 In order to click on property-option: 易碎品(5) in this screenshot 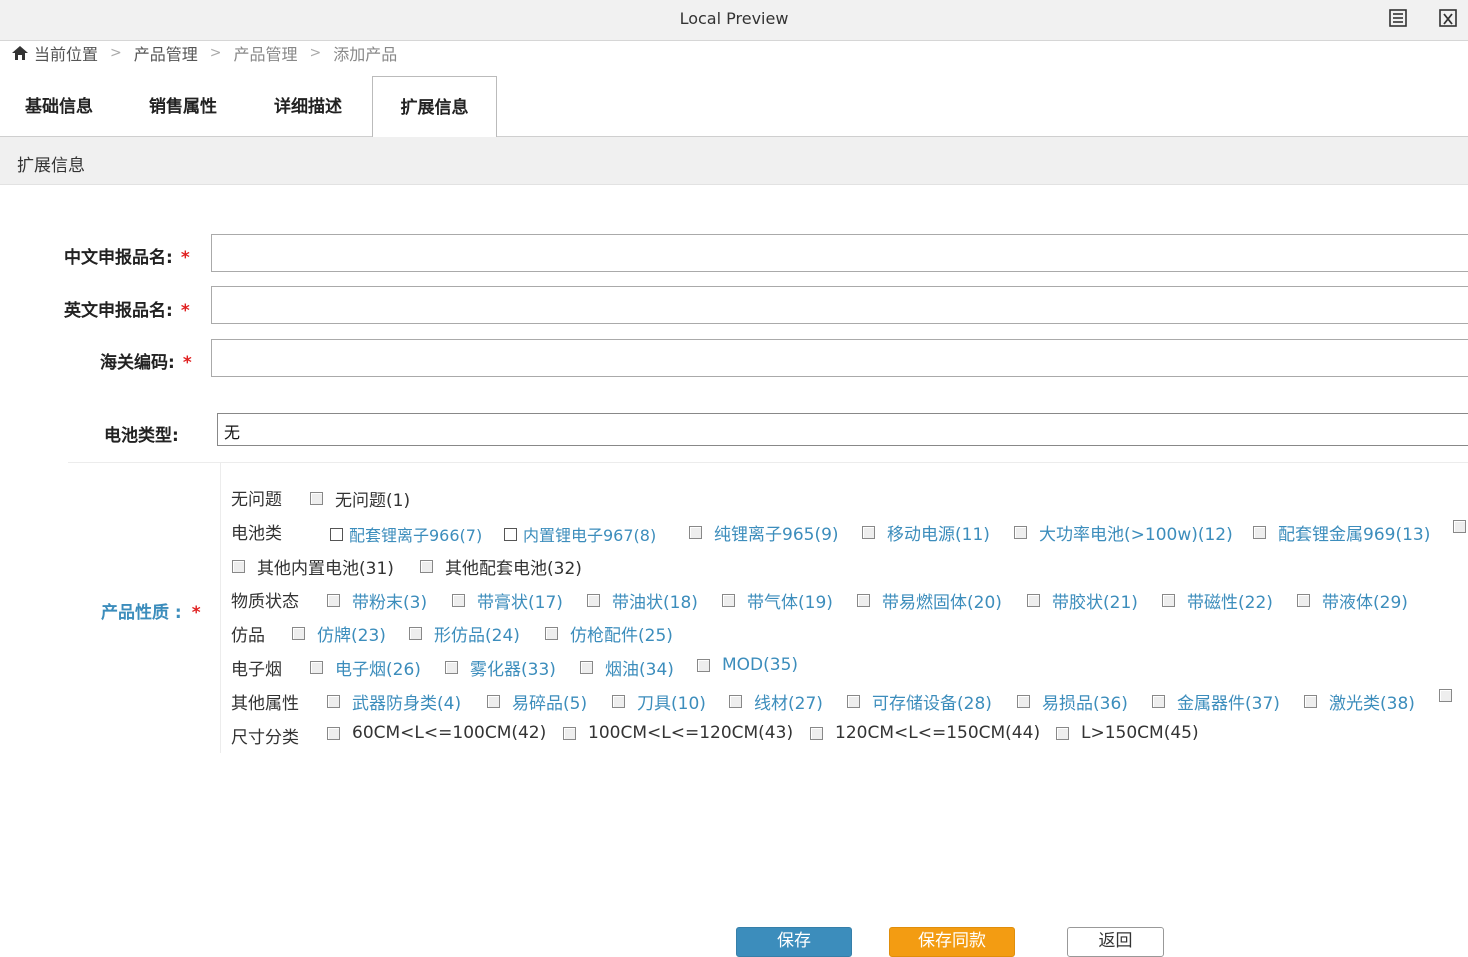, I will do `click(537, 701)`.